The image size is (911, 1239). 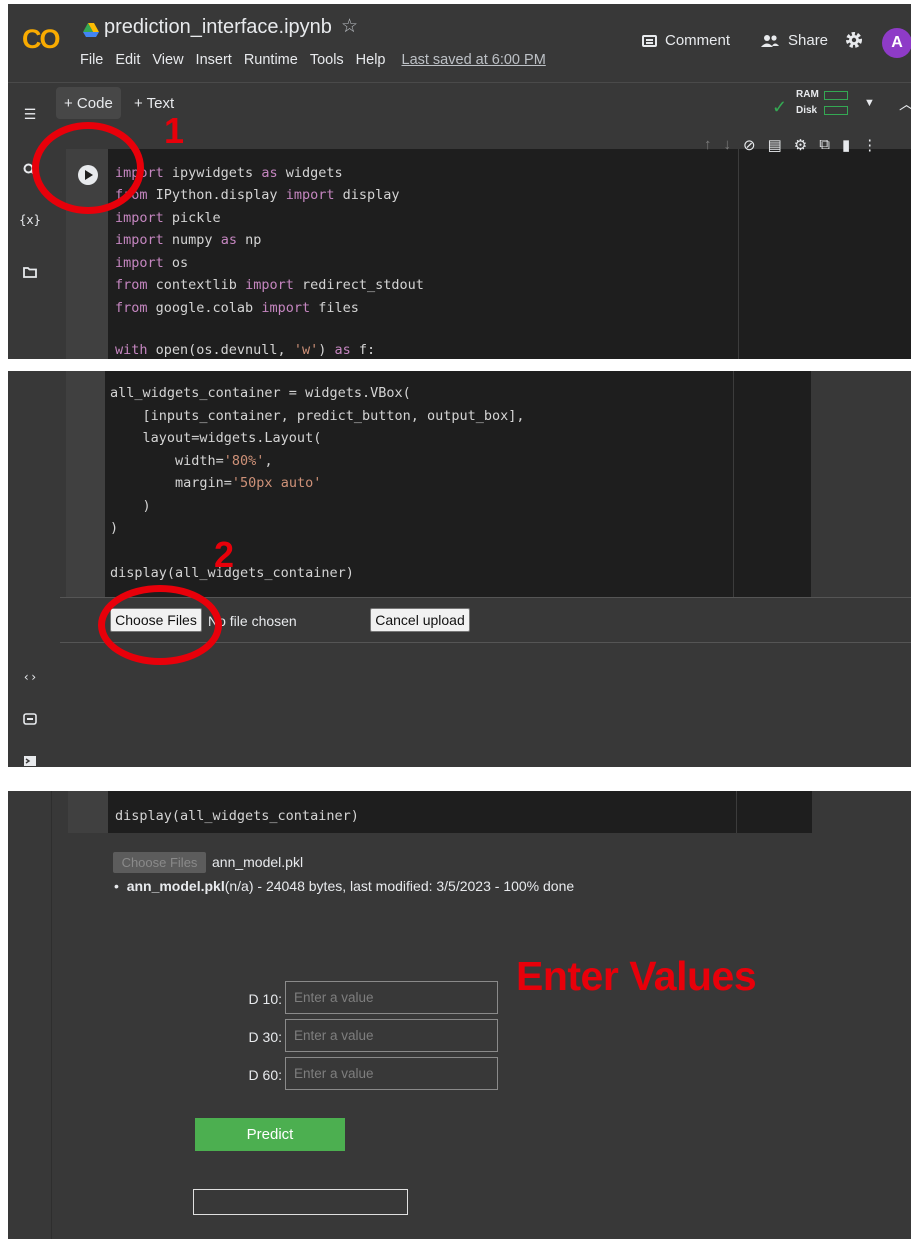 I want to click on predict-button: Predict, so click(x=270, y=1134).